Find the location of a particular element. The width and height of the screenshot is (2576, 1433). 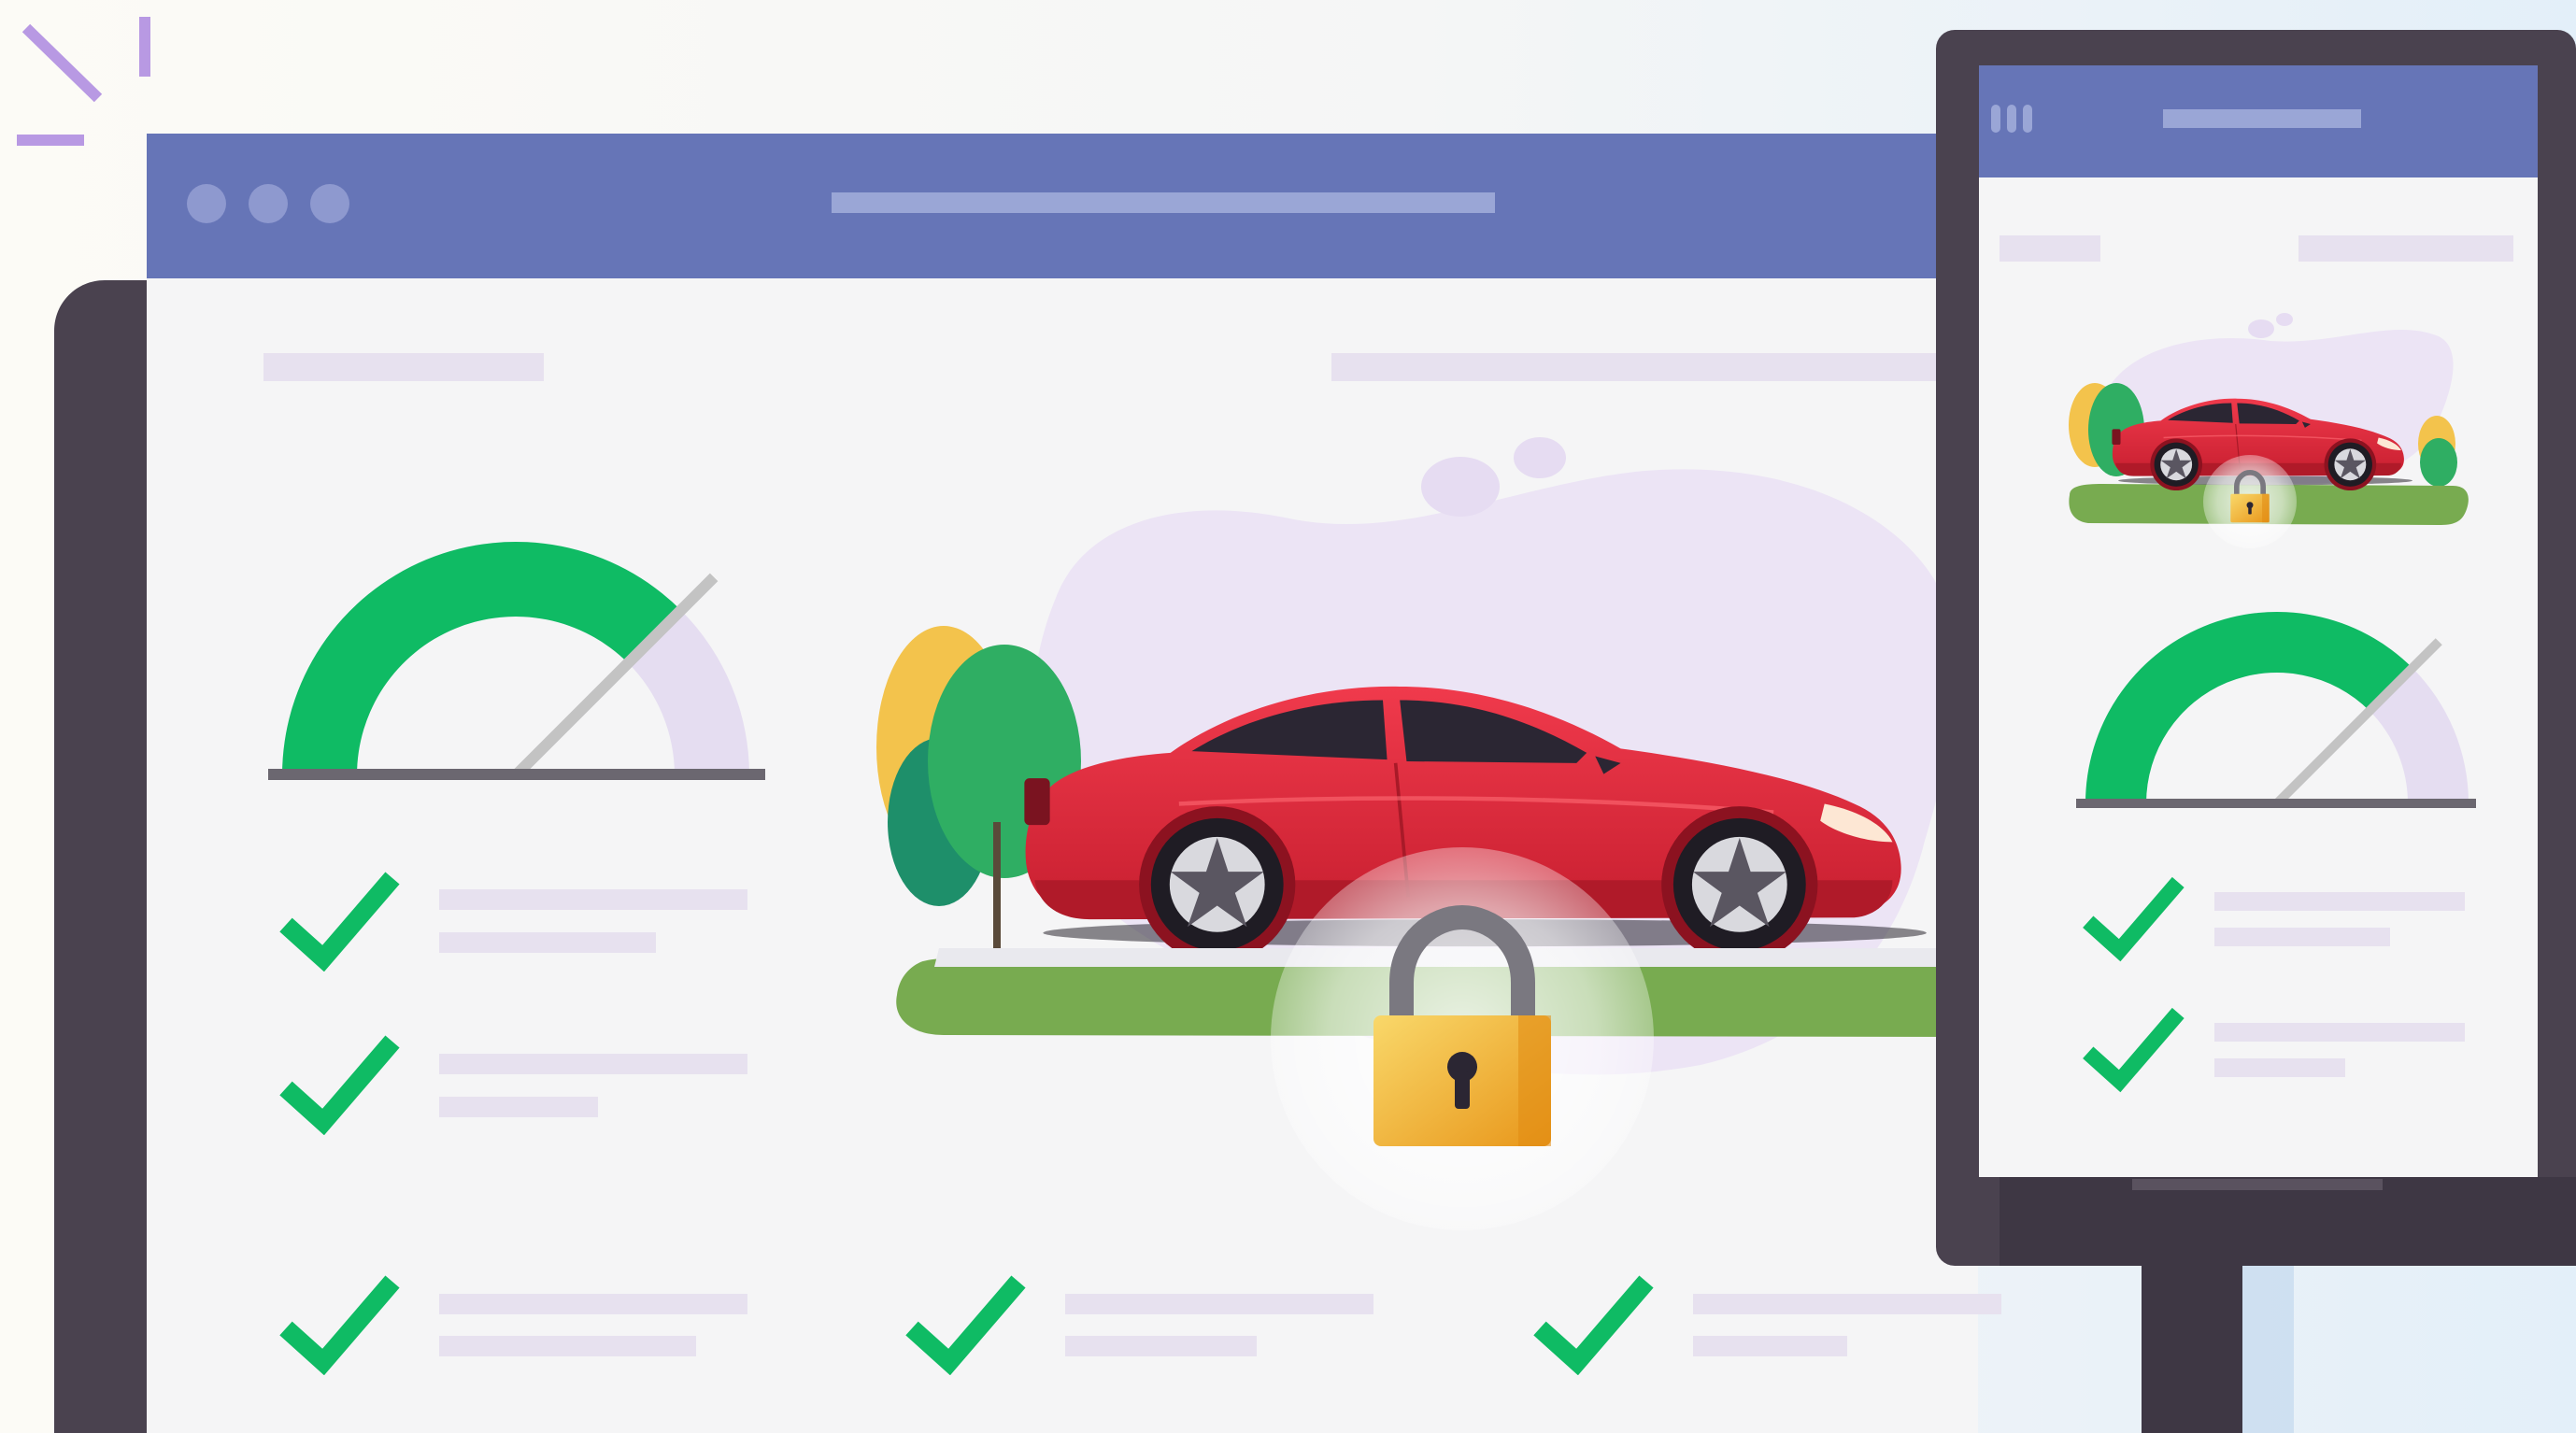

device-home-bar is located at coordinates (2257, 1184).